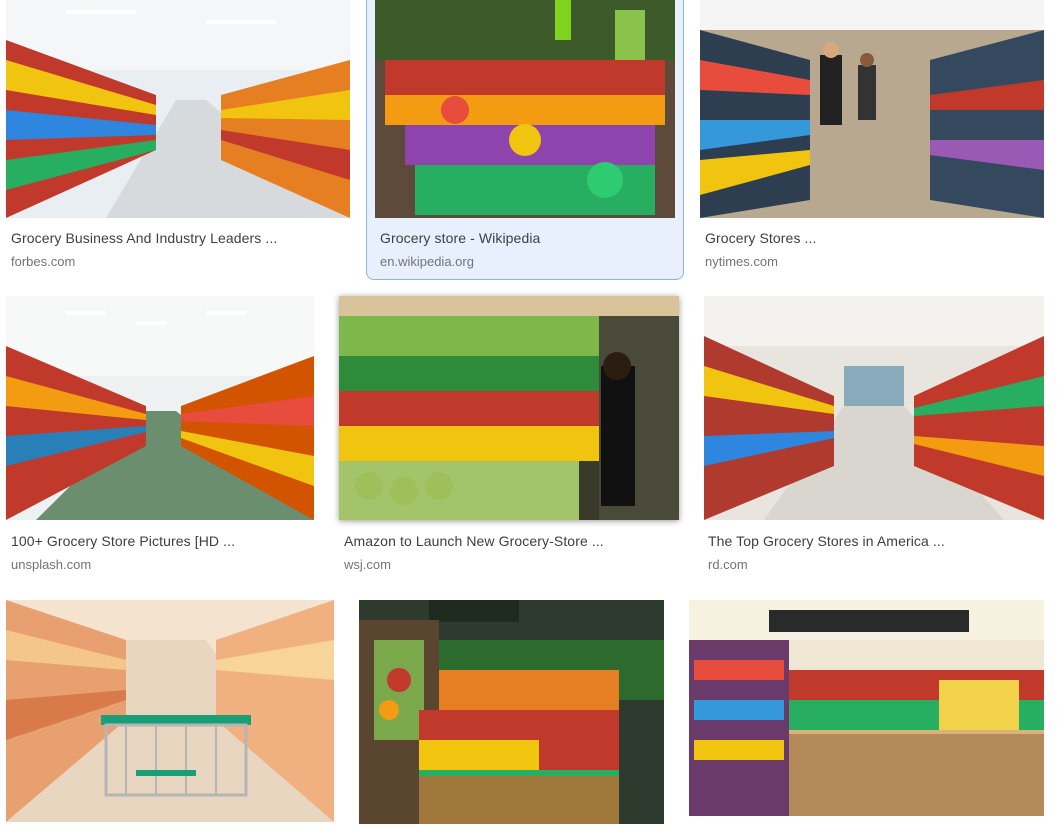 The width and height of the screenshot is (1062, 828). Describe the element at coordinates (728, 564) in the screenshot. I see `result-source: rd.com` at that location.